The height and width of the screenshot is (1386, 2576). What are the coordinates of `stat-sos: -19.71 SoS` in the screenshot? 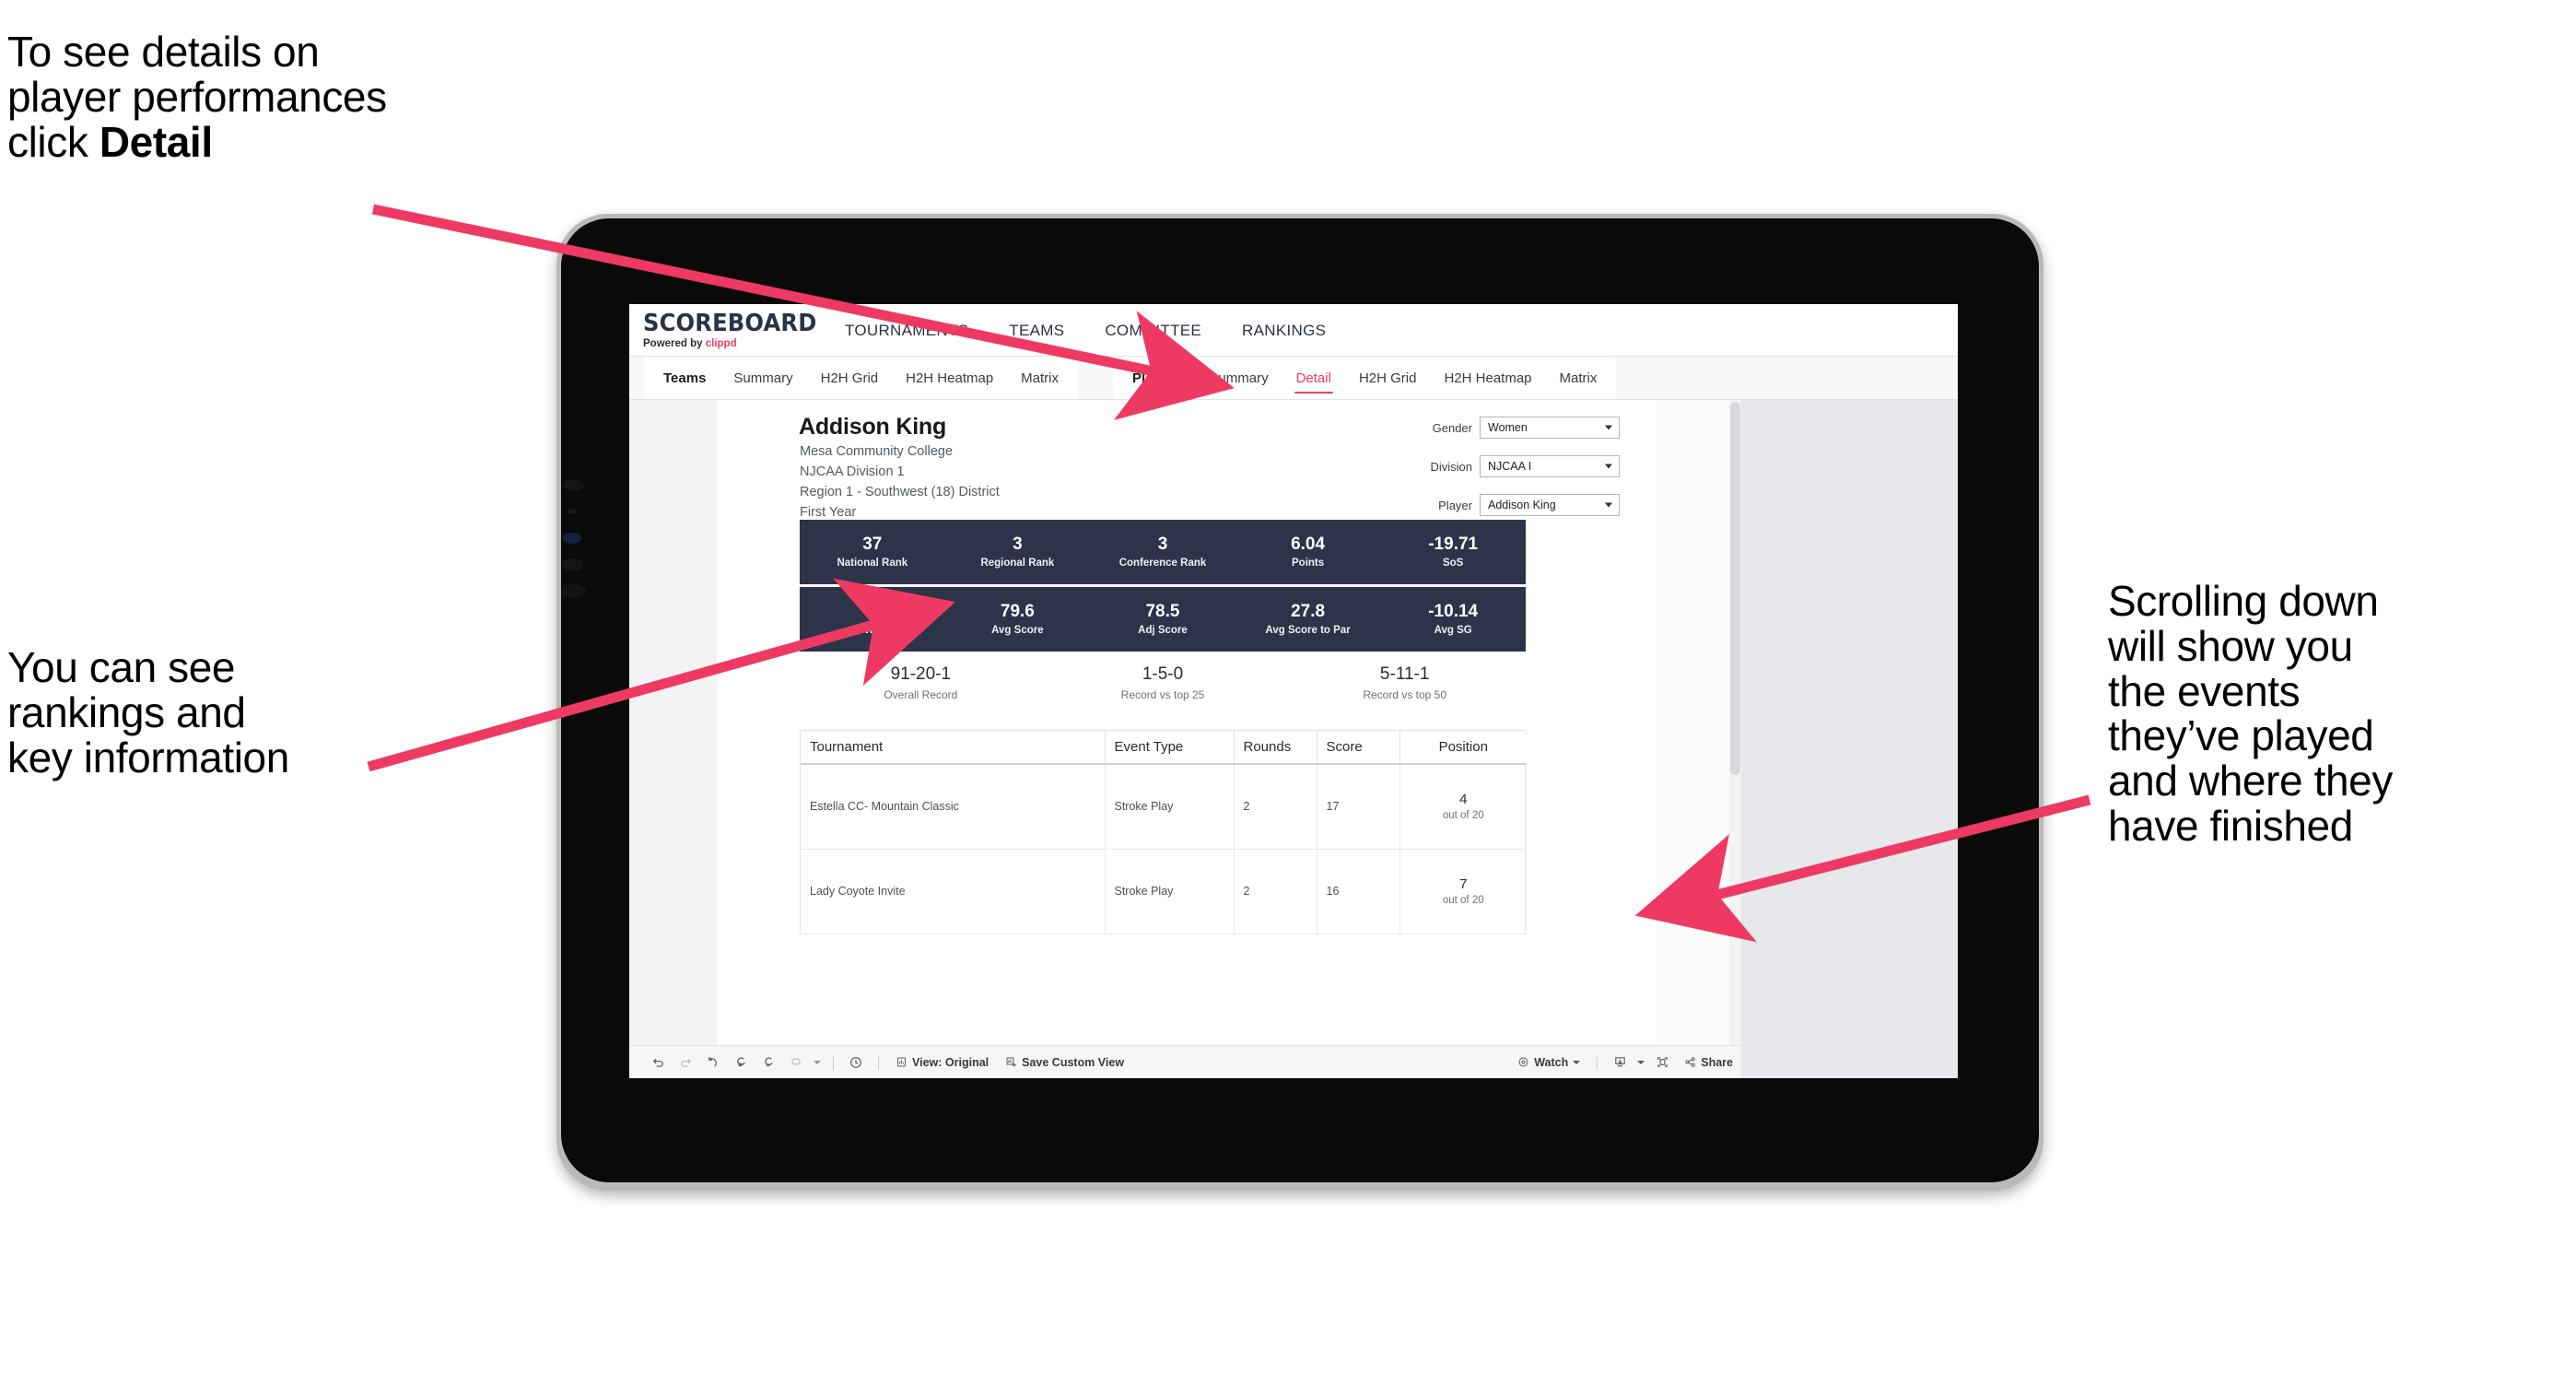 It's located at (1453, 552).